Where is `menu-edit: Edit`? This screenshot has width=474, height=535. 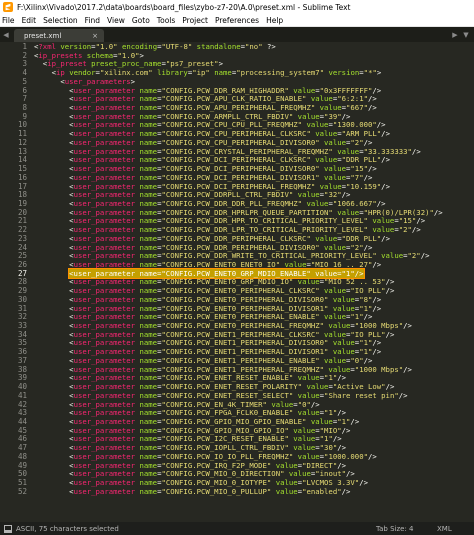
menu-edit: Edit is located at coordinates (29, 20).